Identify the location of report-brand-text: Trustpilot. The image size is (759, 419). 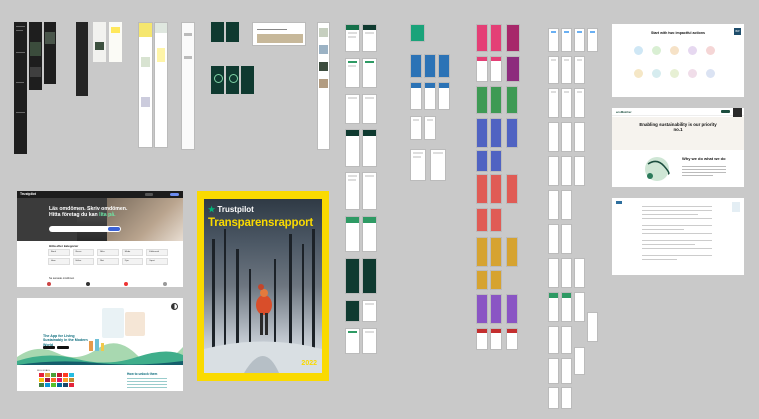
(235, 209).